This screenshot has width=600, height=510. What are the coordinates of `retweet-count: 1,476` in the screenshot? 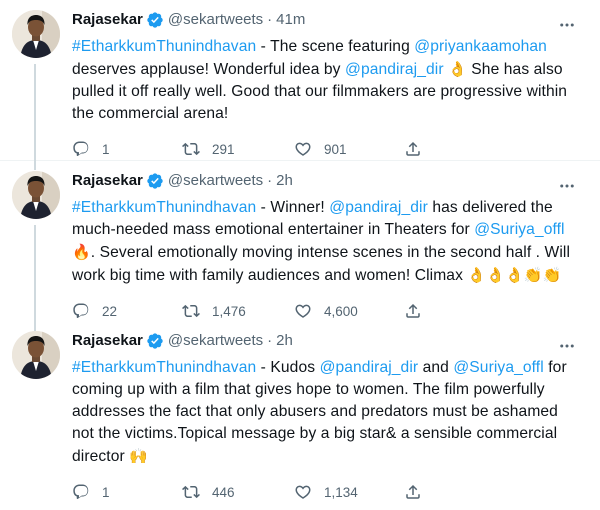 It's located at (229, 311).